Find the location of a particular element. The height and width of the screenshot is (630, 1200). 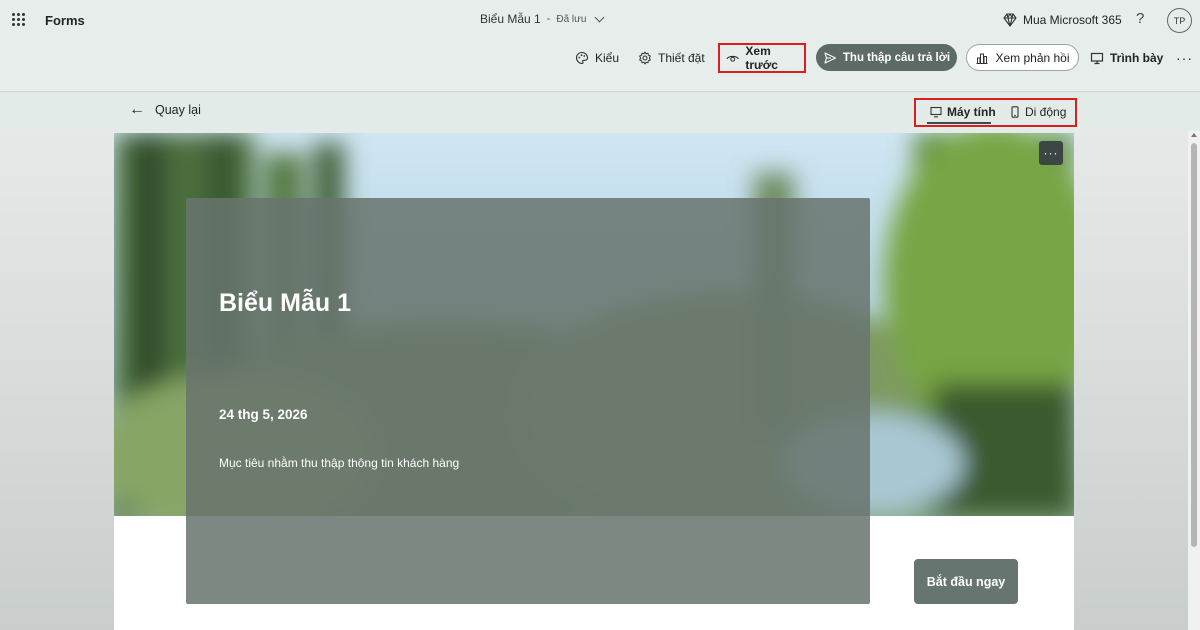

save-status: Đã lưu is located at coordinates (571, 19).